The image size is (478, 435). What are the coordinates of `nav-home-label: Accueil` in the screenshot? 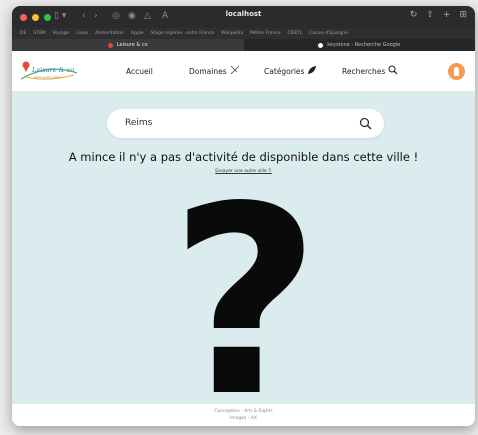 It's located at (139, 71).